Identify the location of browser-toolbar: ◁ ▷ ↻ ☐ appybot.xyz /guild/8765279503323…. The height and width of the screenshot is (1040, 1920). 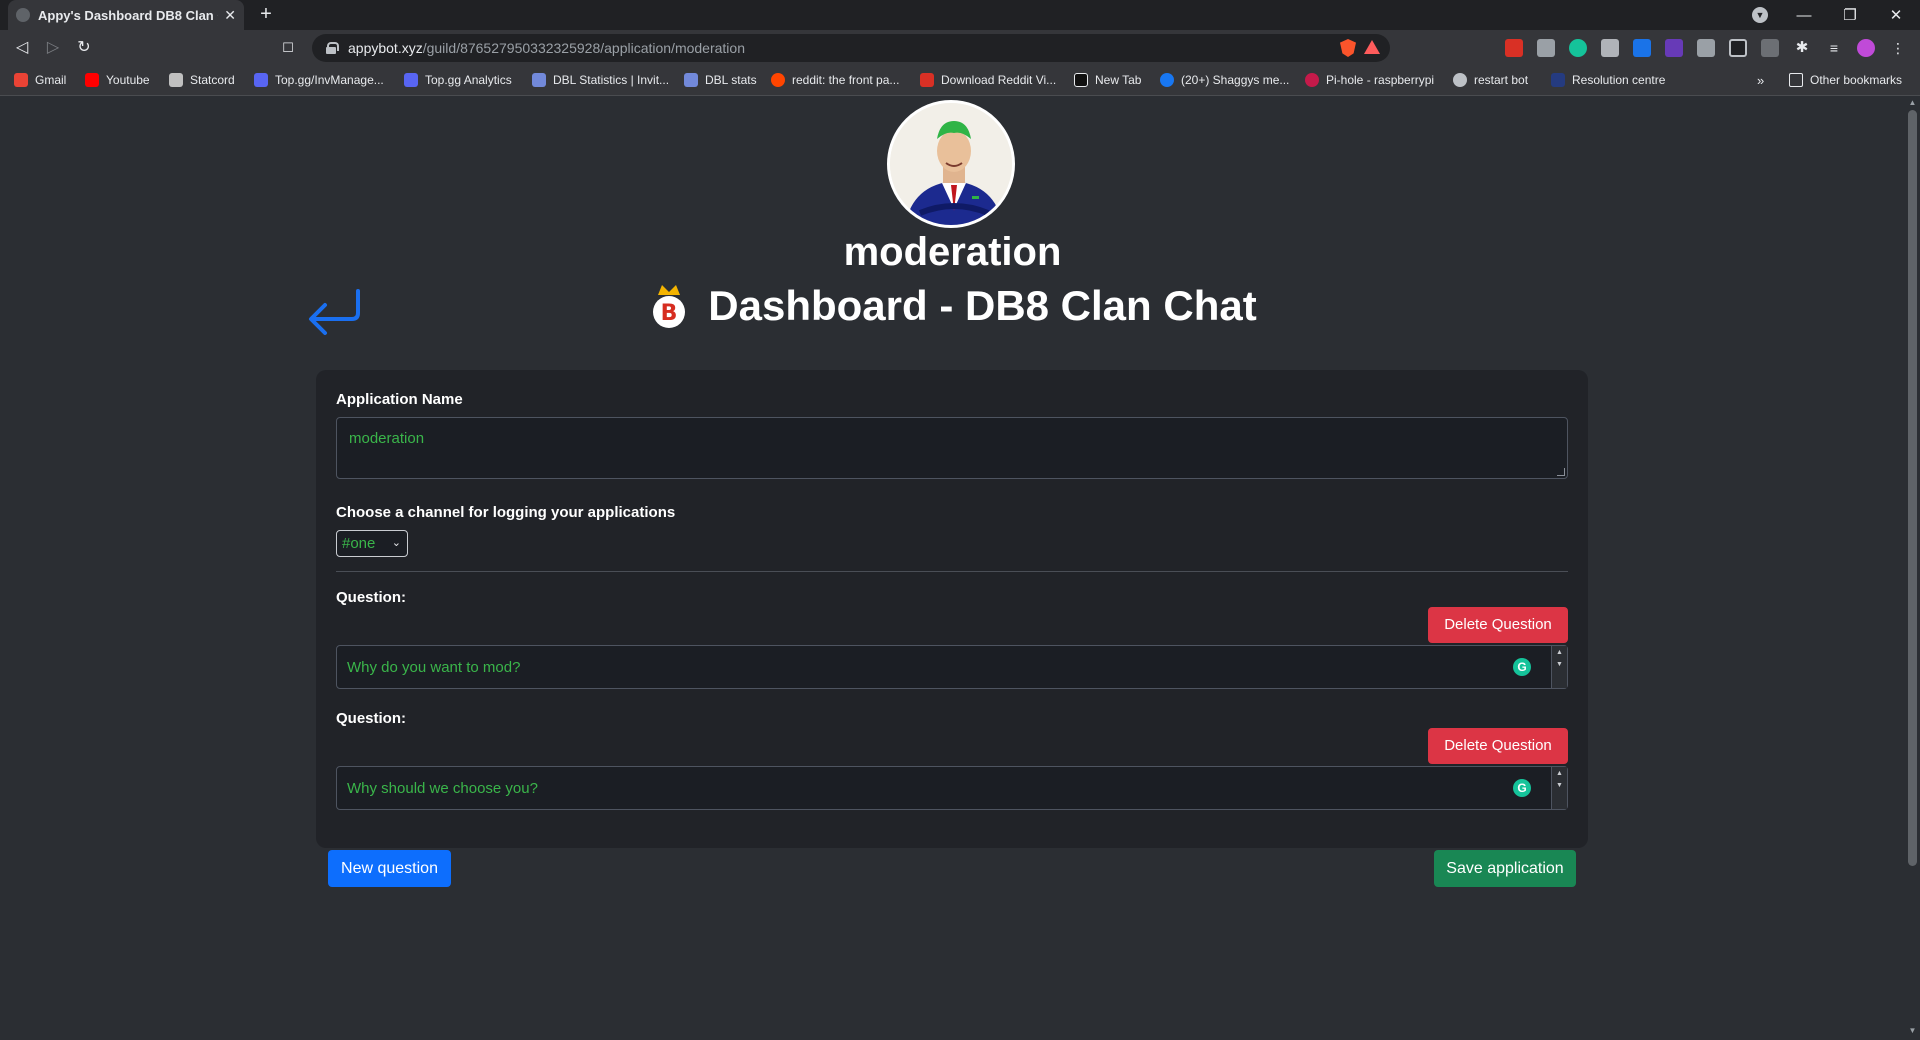
(960, 48).